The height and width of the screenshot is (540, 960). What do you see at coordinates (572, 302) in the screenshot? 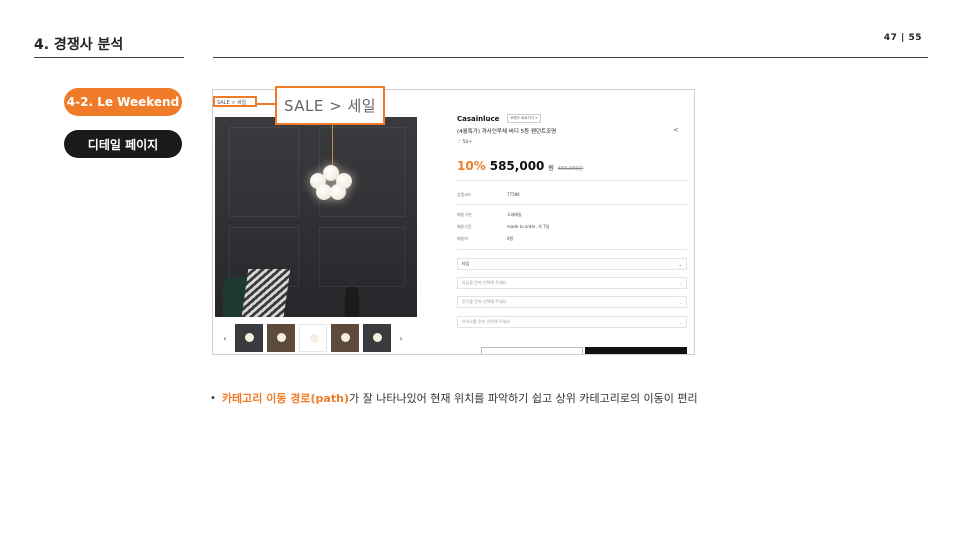
I see `option-select: 전구를 먼저 선택해 주세요 ⌄` at bounding box center [572, 302].